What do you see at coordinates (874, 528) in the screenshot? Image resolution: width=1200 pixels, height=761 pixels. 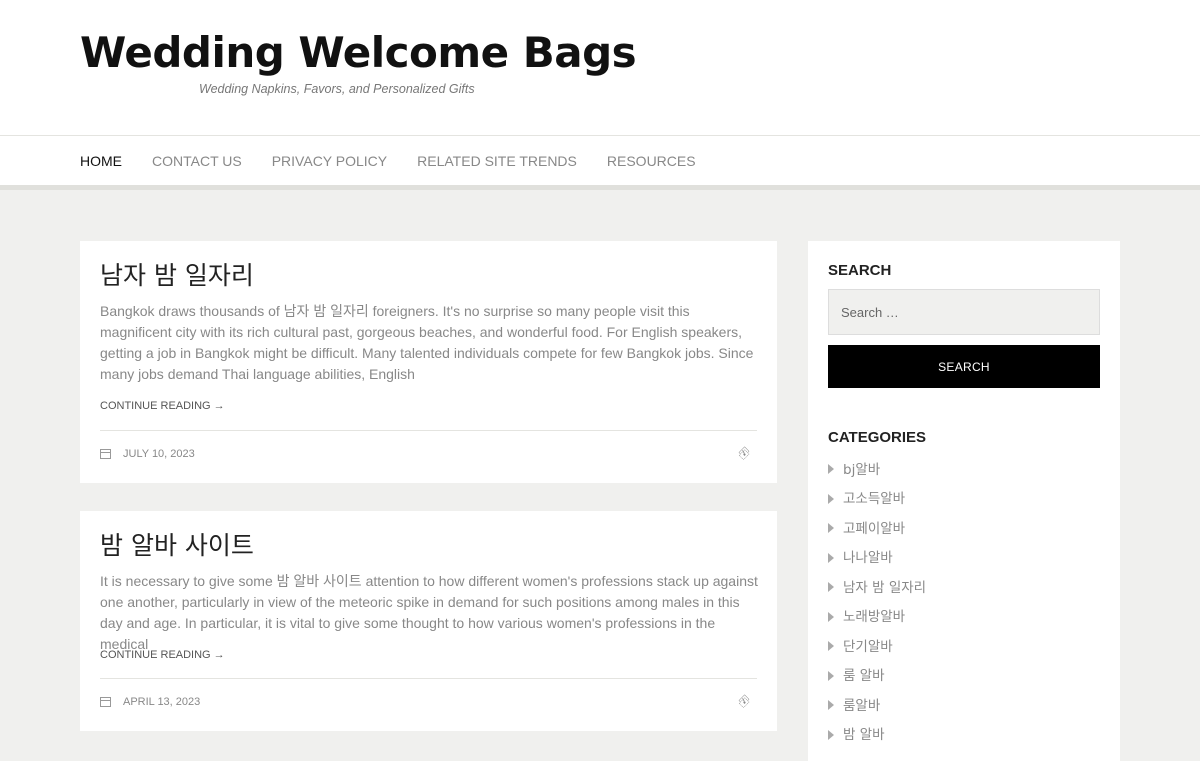 I see `category-label: 고페이알바` at bounding box center [874, 528].